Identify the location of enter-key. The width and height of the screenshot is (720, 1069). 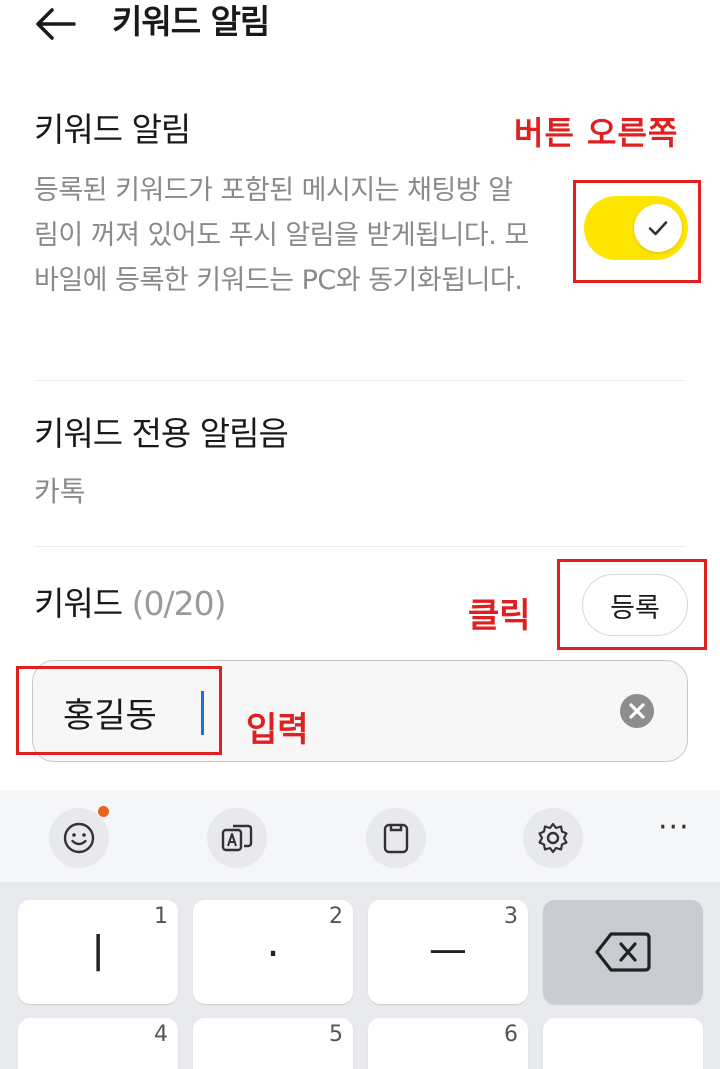
(623, 1043).